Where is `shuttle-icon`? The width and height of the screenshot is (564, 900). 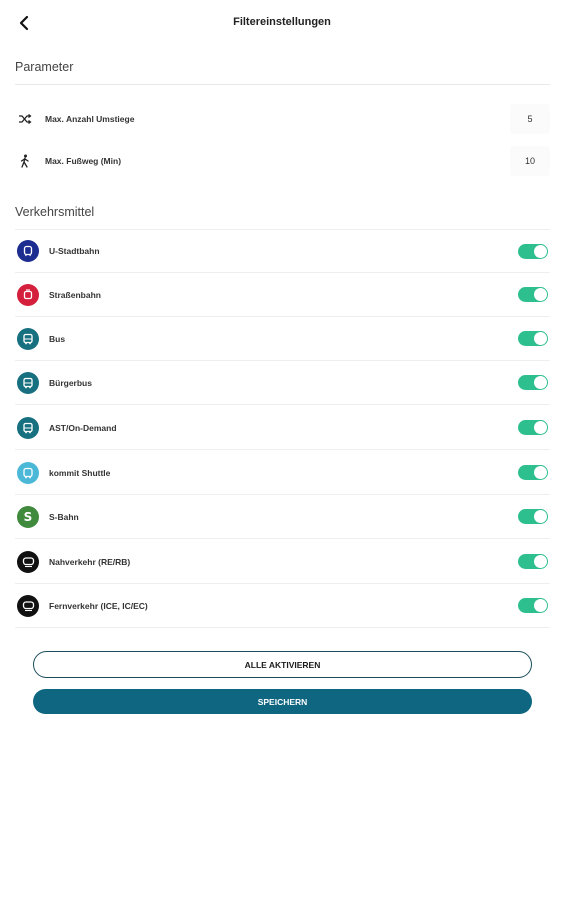 shuttle-icon is located at coordinates (28, 472).